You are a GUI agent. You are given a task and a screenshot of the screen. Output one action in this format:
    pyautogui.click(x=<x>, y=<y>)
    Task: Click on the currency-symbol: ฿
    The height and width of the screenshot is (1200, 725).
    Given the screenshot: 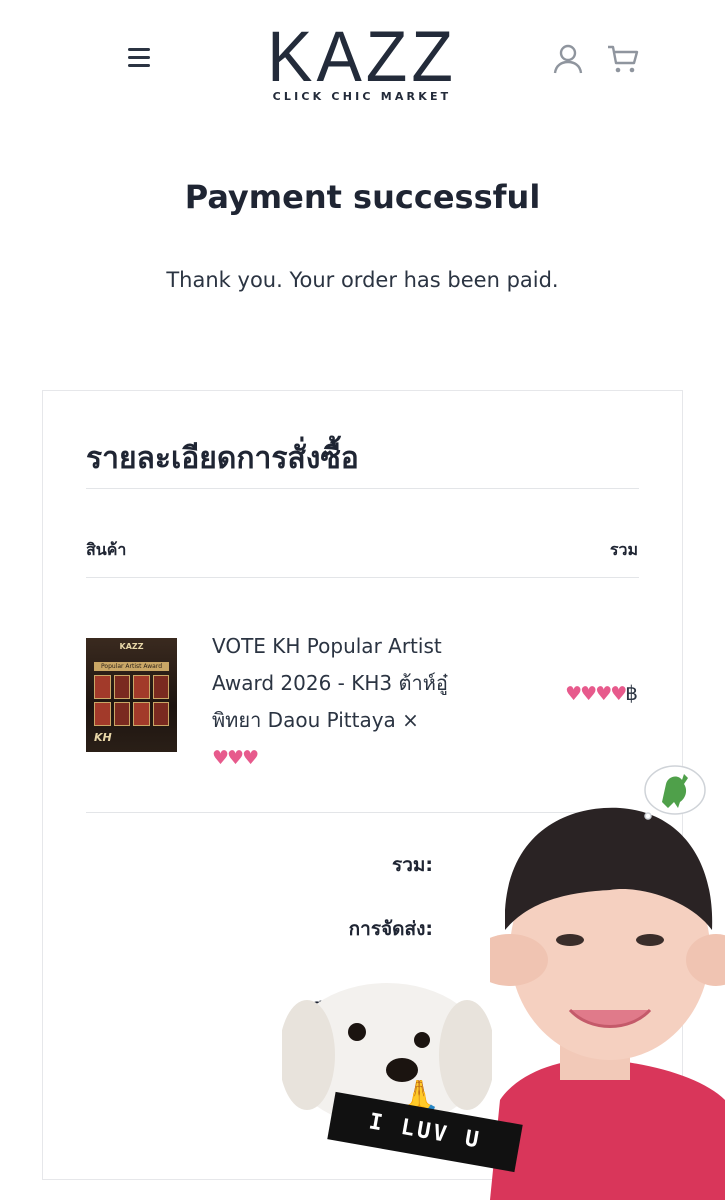 What is the action you would take?
    pyautogui.click(x=631, y=693)
    